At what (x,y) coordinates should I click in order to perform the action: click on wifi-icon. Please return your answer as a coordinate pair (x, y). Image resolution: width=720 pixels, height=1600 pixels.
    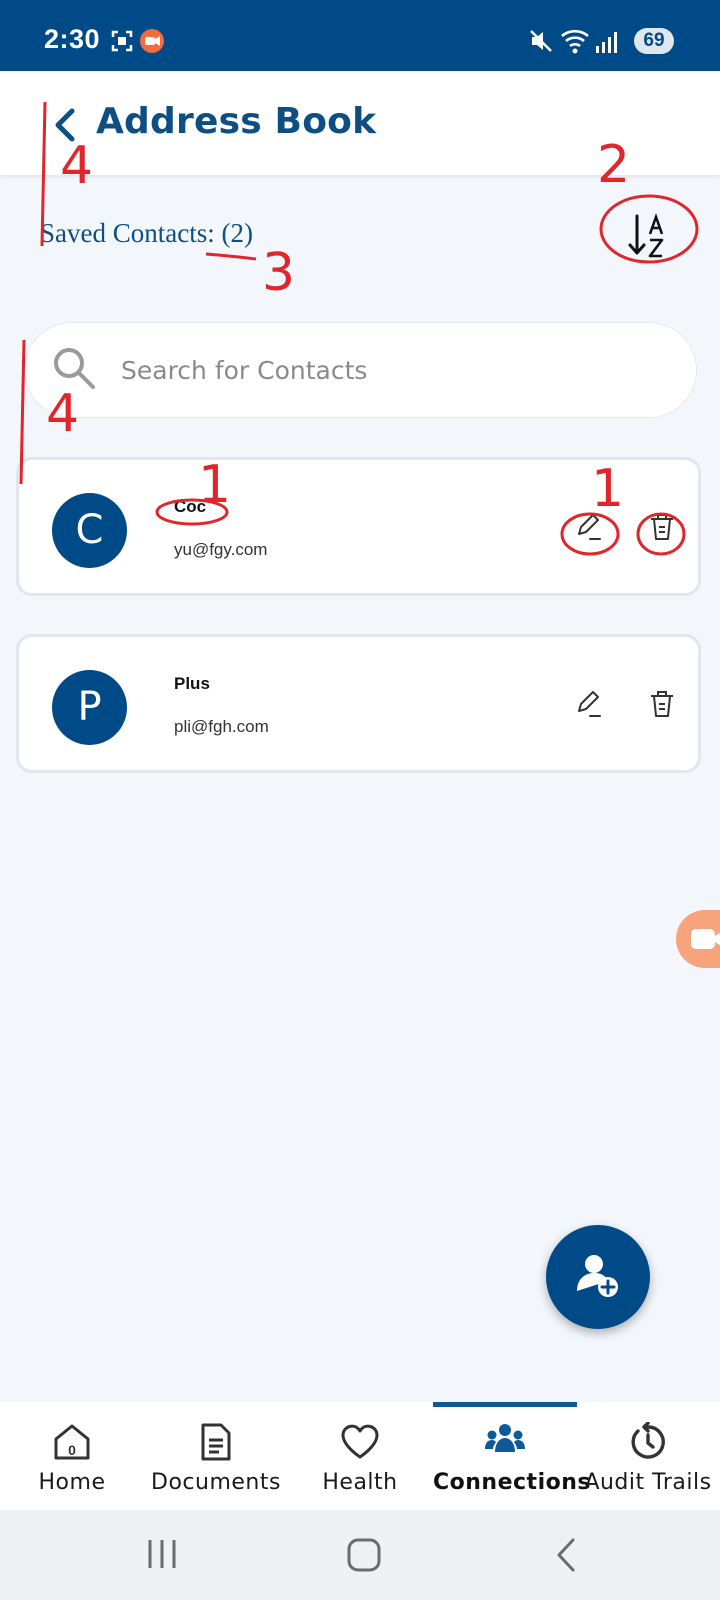
    Looking at the image, I should click on (575, 41).